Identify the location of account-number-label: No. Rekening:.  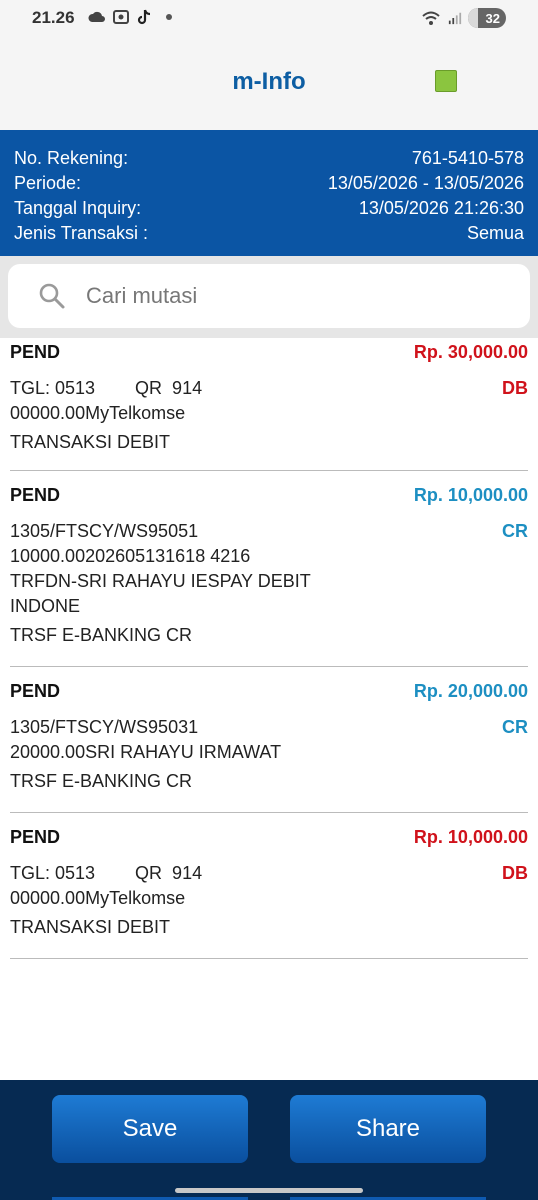
(71, 158).